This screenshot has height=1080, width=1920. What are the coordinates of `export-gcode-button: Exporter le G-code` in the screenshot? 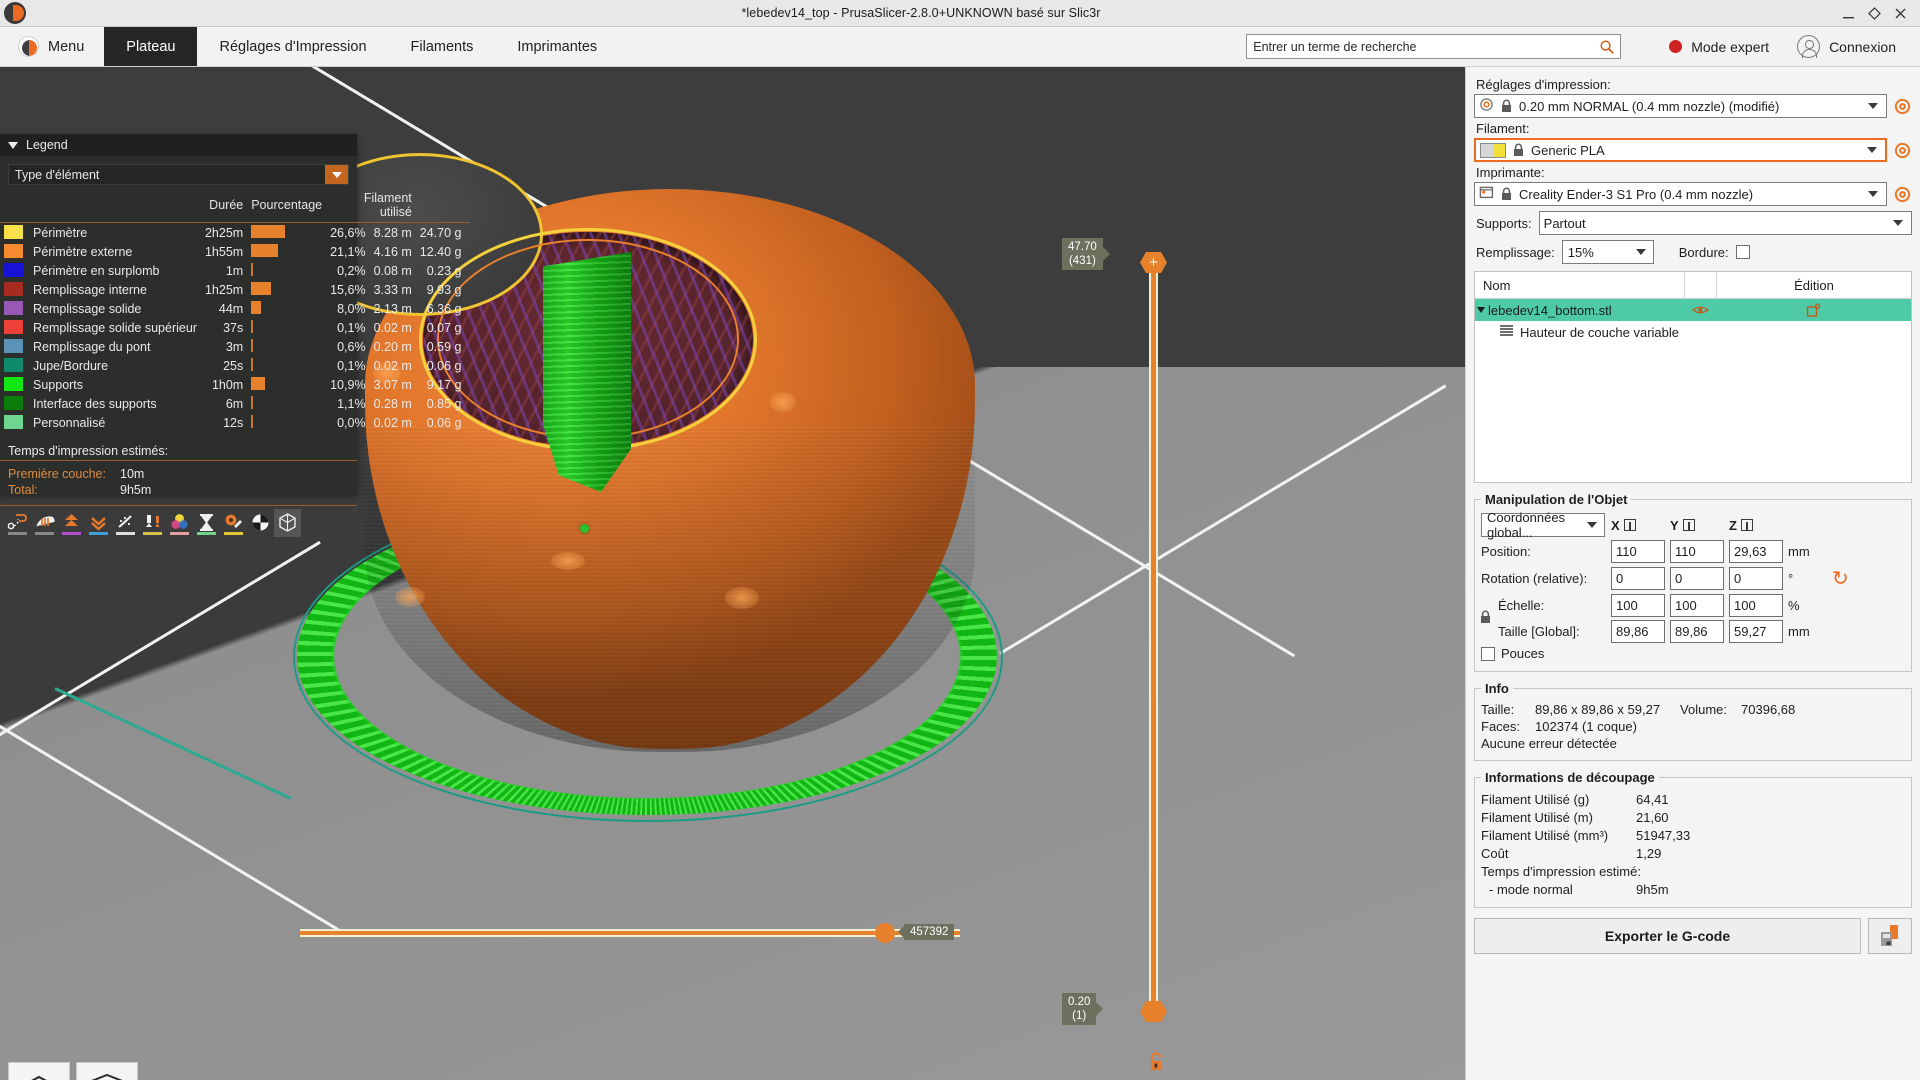 It's located at (1667, 936).